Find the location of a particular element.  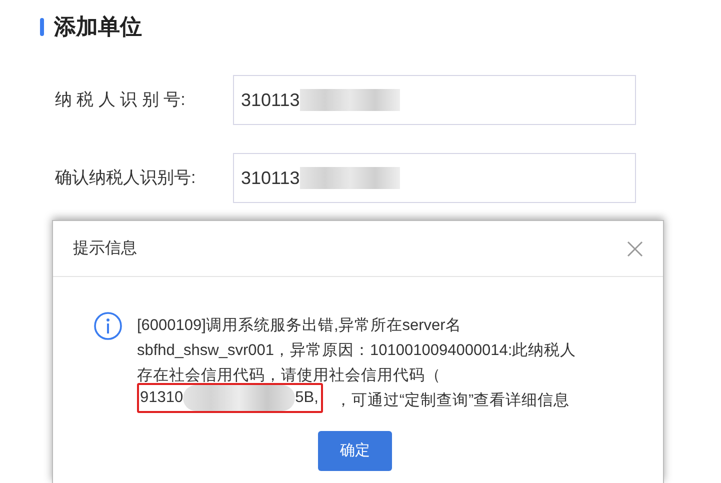

code-text: 5B, is located at coordinates (307, 398).